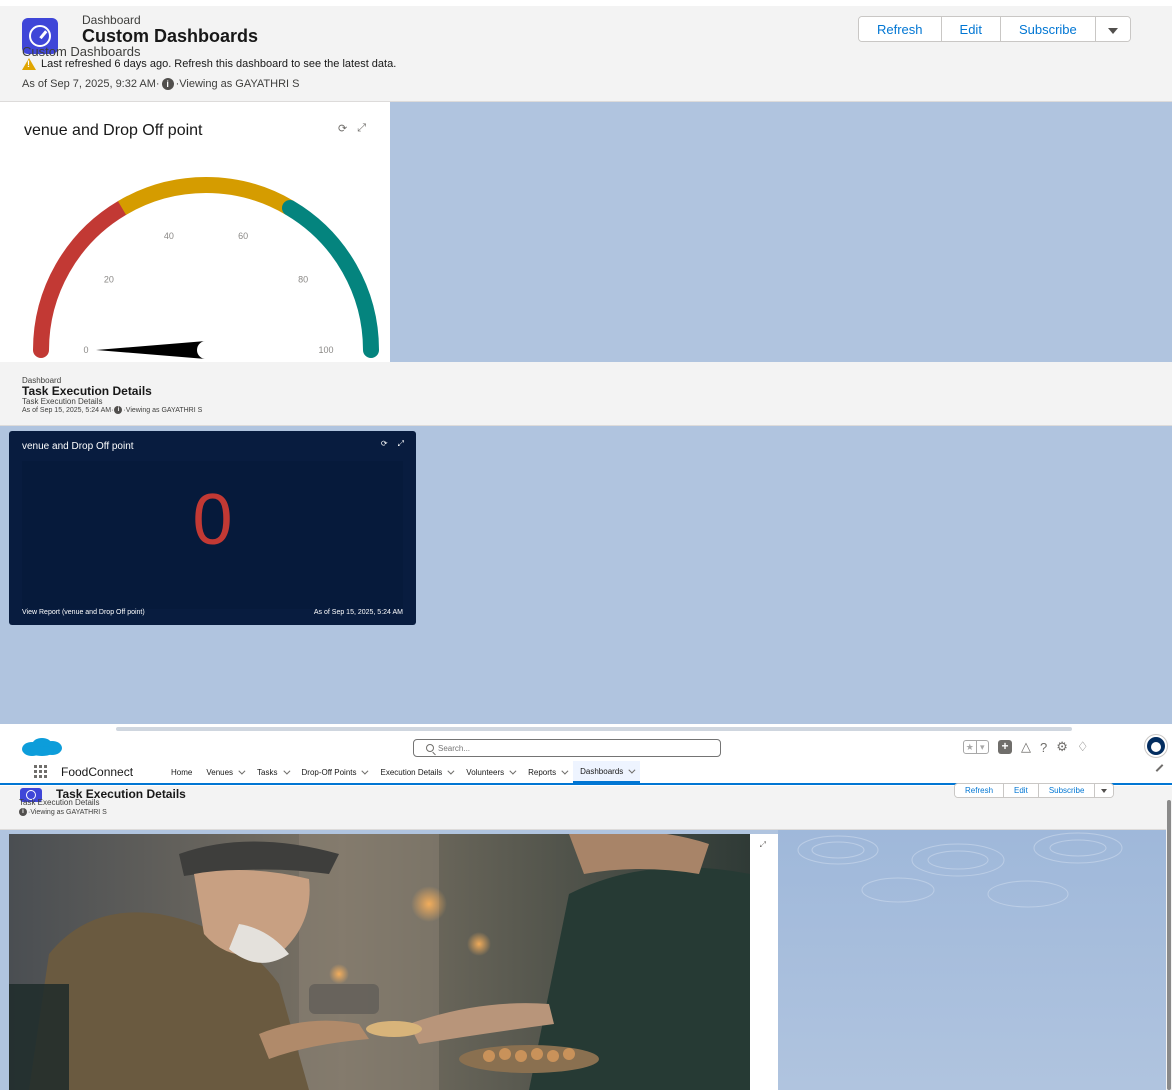  What do you see at coordinates (29, 64) in the screenshot?
I see `warning-icon` at bounding box center [29, 64].